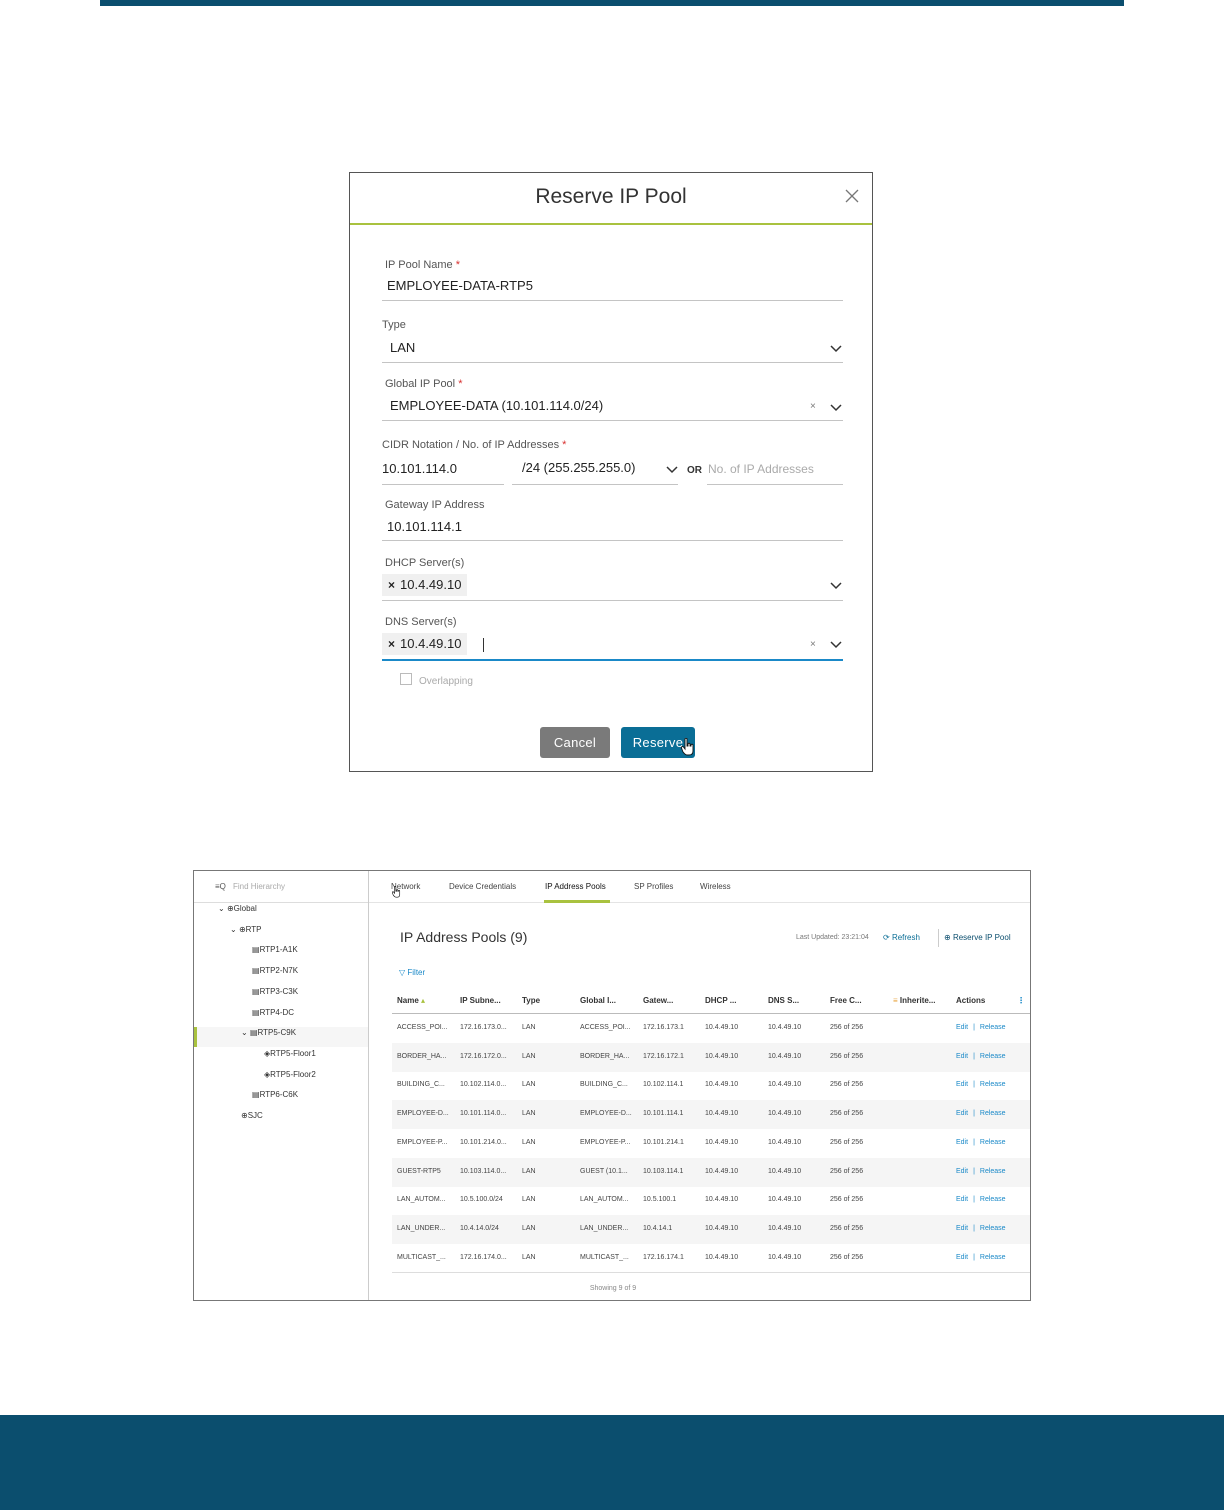  What do you see at coordinates (268, 1032) in the screenshot?
I see `tree-item-rtp5: ⌄ ▤RTP5-C9K` at bounding box center [268, 1032].